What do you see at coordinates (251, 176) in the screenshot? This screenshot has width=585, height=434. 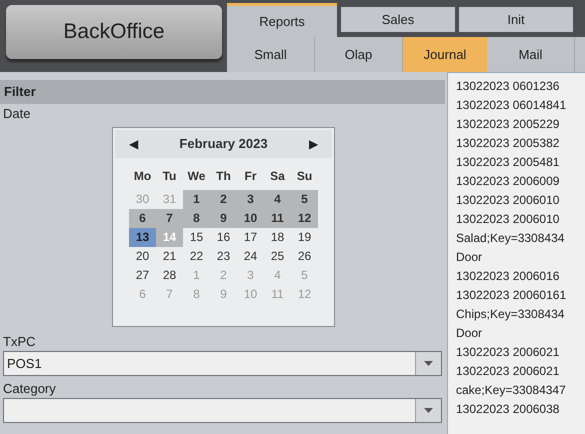 I see `weekday-label: Fr` at bounding box center [251, 176].